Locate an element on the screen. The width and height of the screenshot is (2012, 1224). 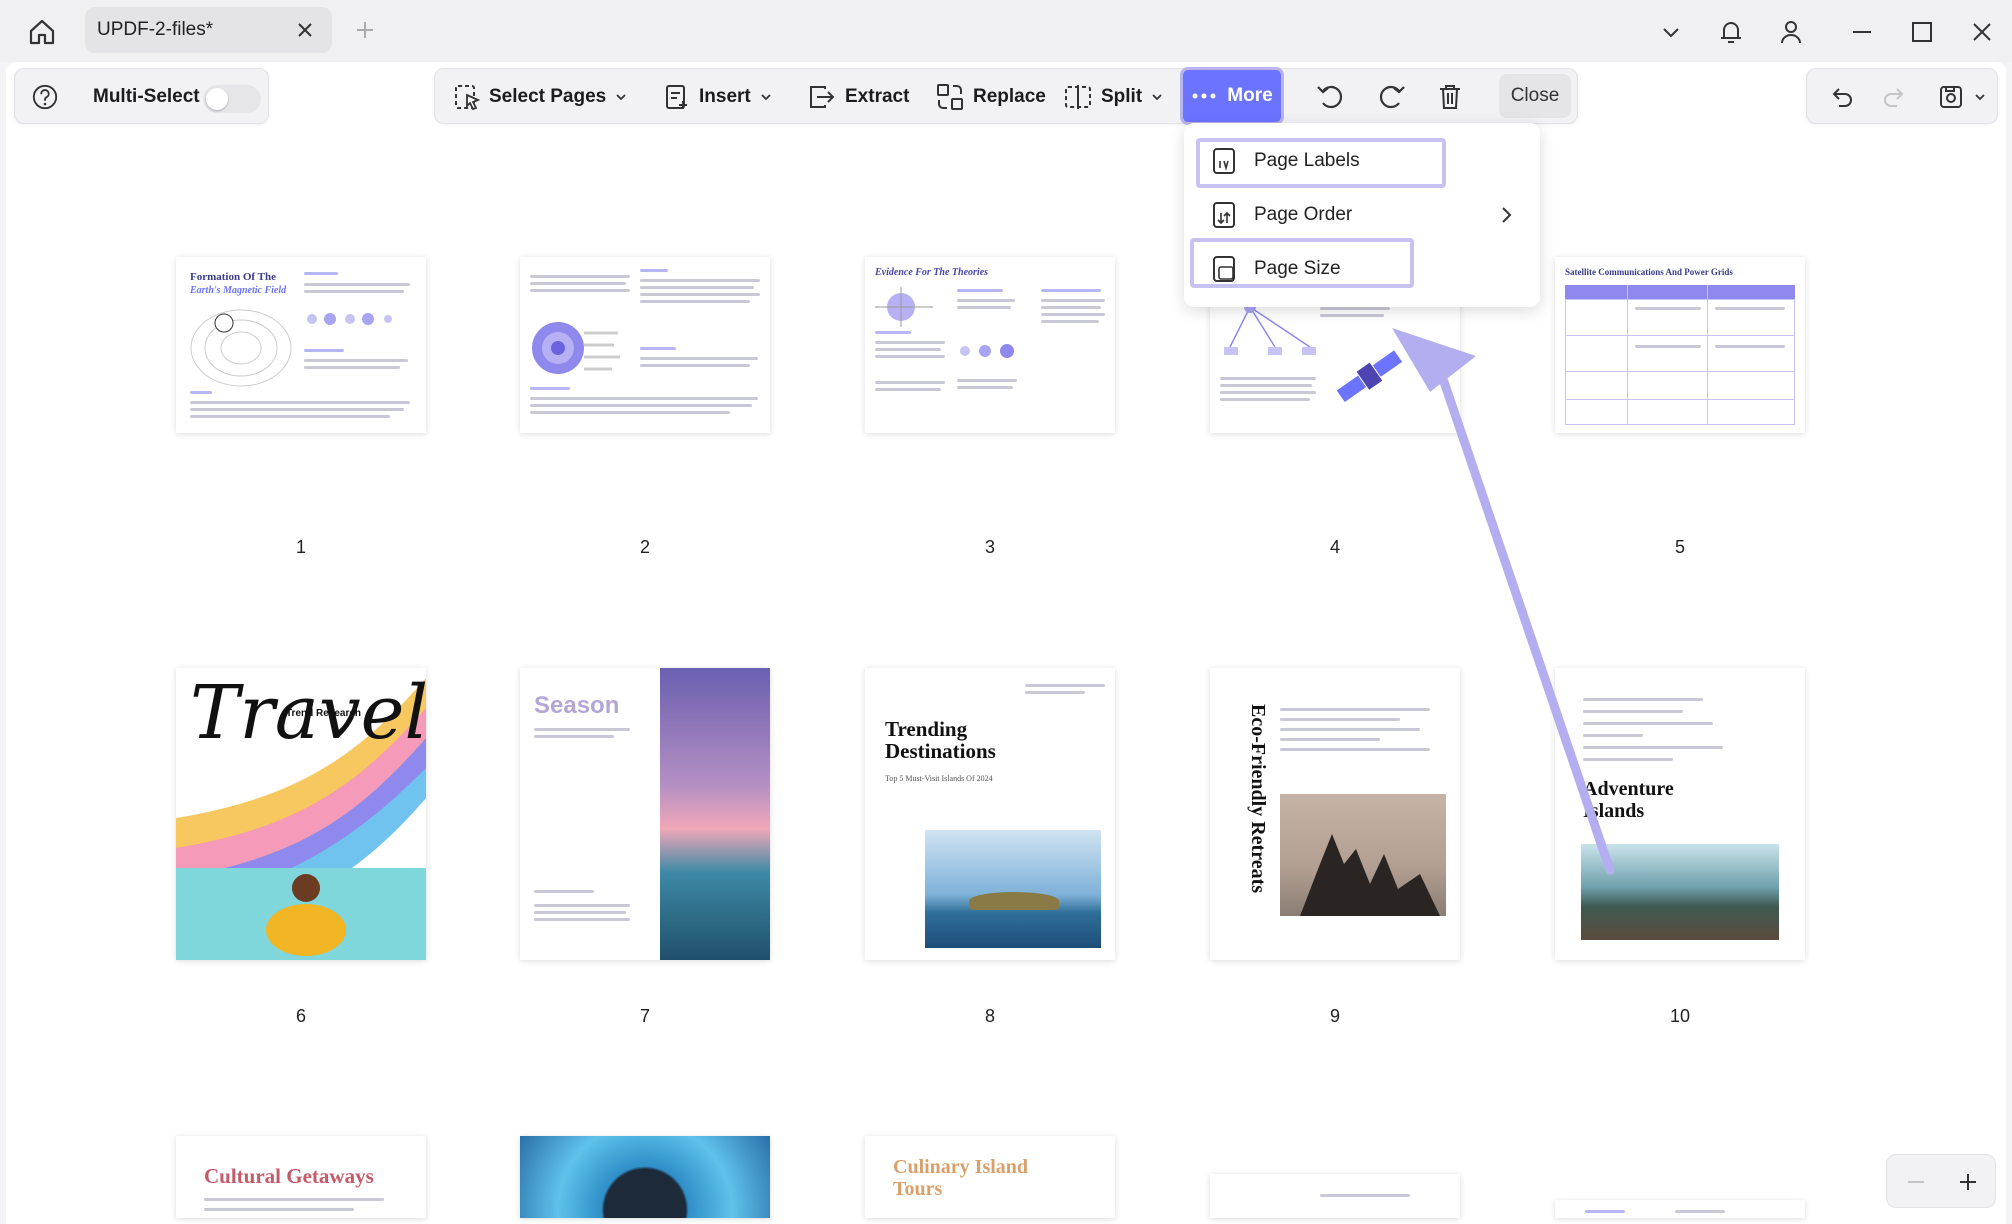
minus-icon is located at coordinates (1916, 1182).